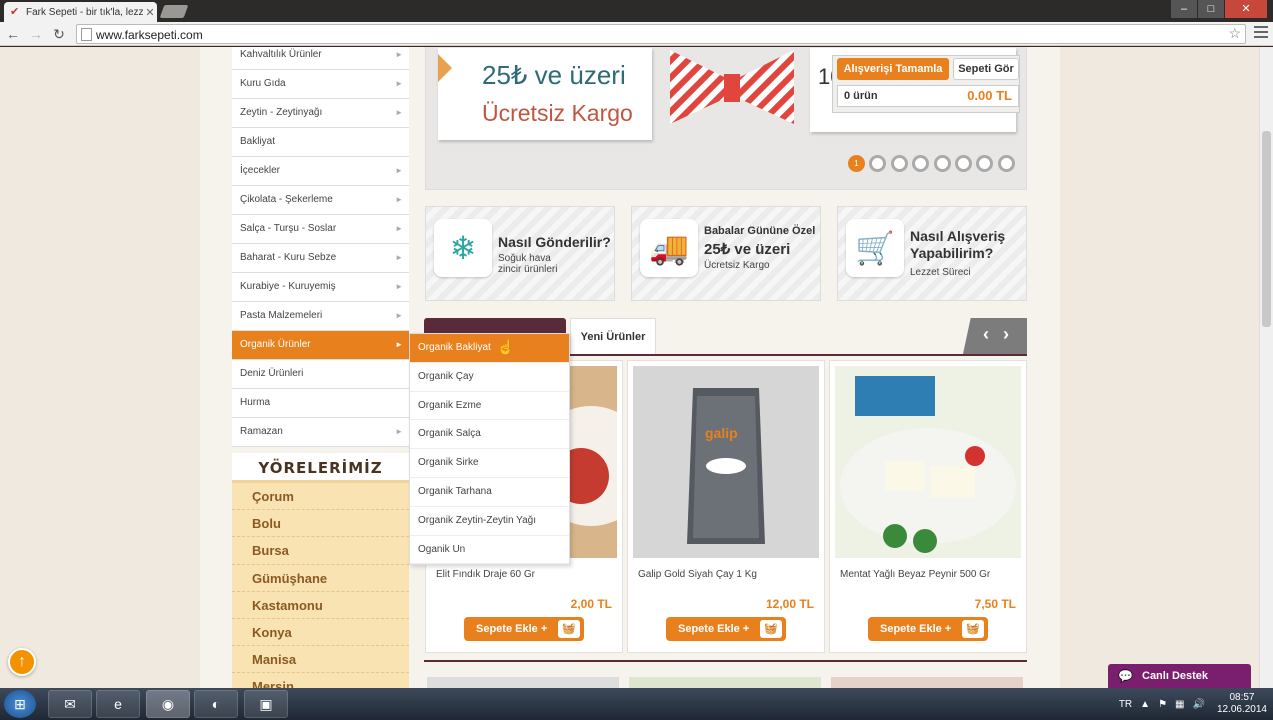 The width and height of the screenshot is (1273, 720). I want to click on tray-arrow-icon: ▲, so click(1145, 704).